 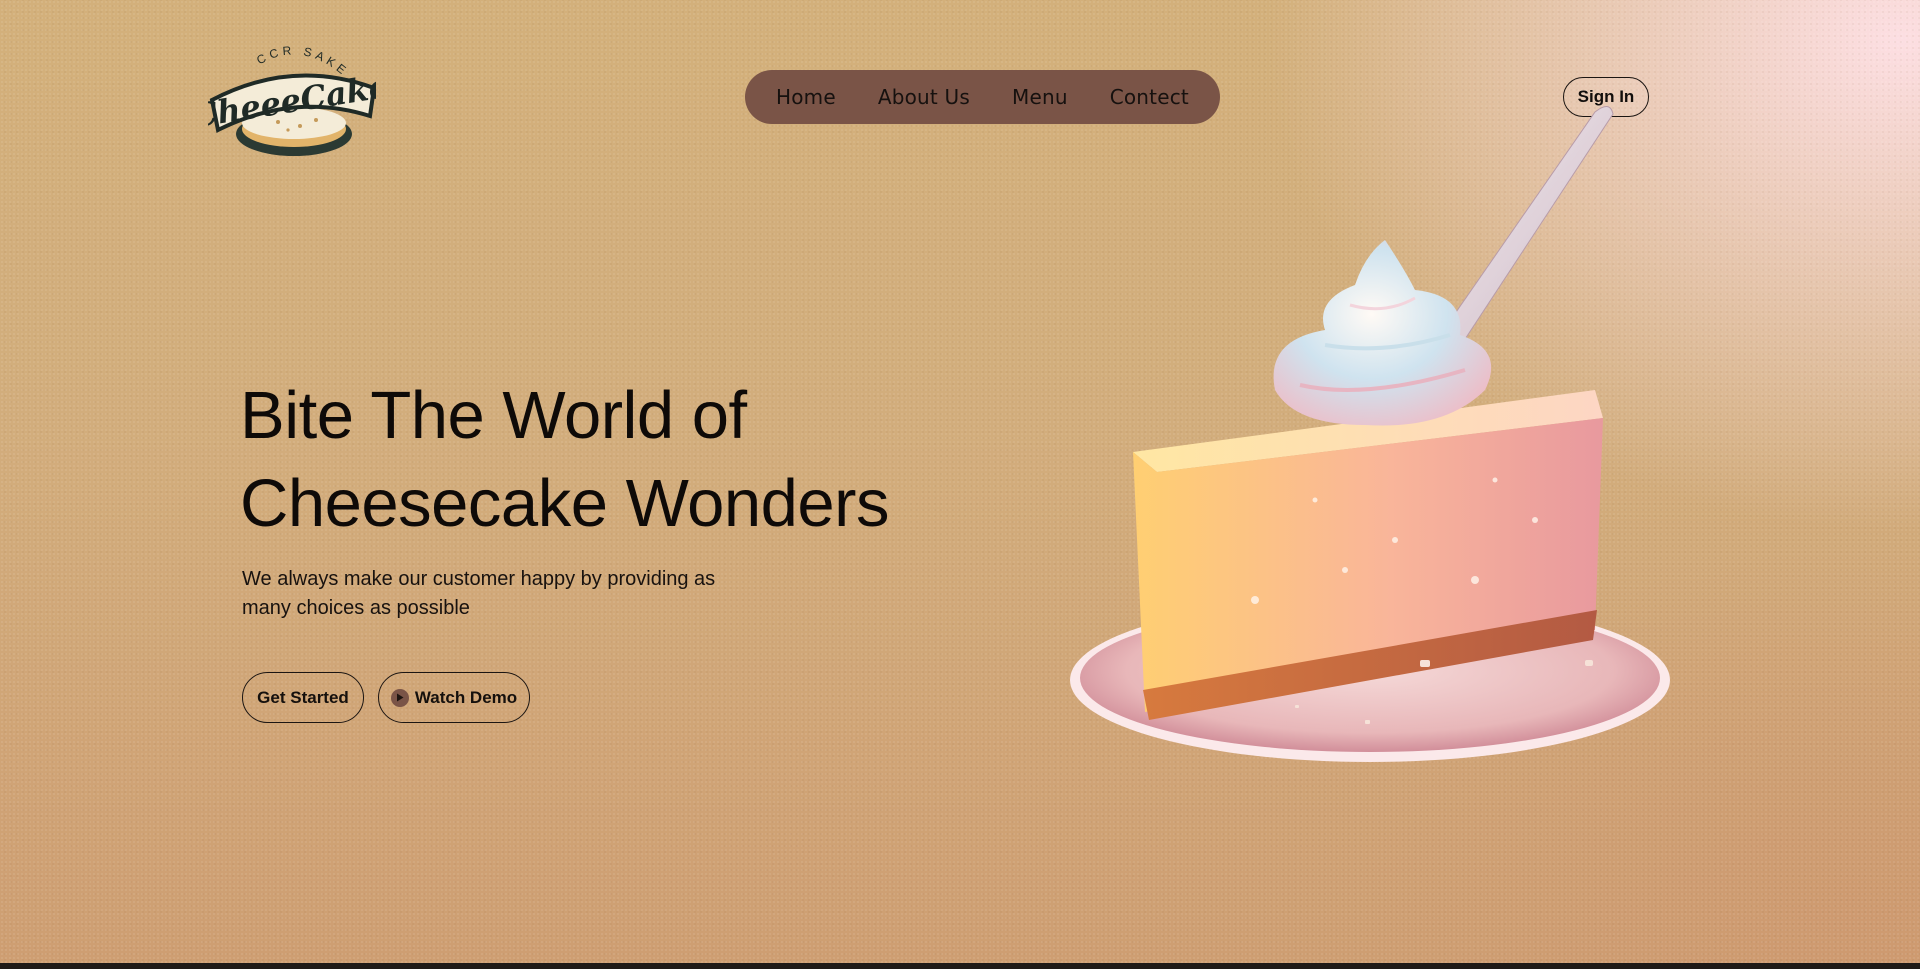 I want to click on hero-title-line-2: Cheesecake Wonders, so click(x=564, y=503).